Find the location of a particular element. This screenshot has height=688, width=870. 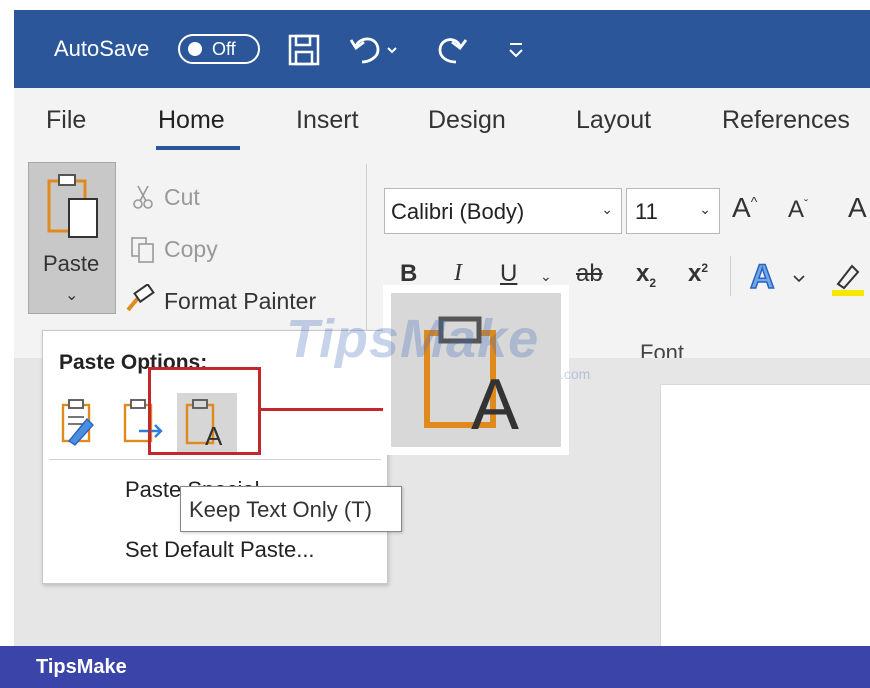

highlight-box is located at coordinates (204, 411).